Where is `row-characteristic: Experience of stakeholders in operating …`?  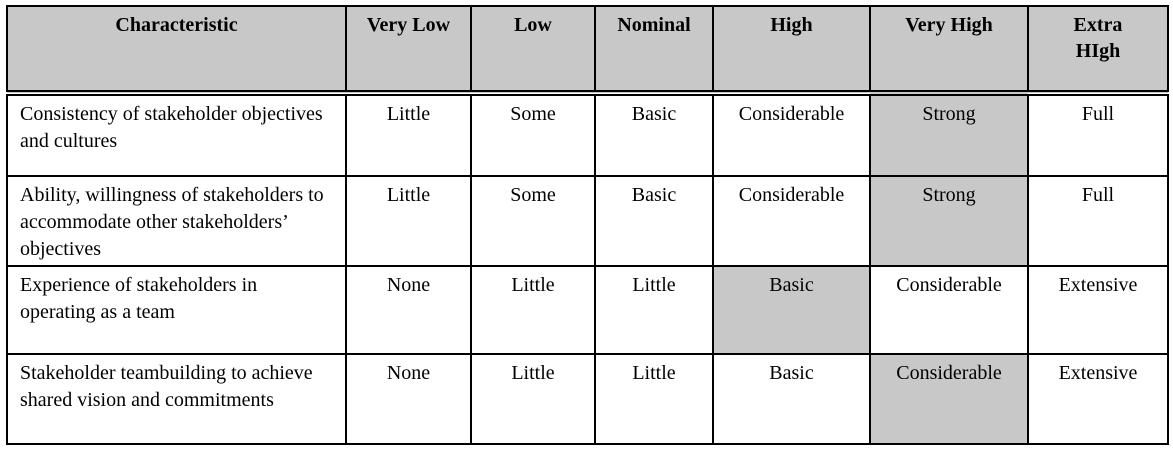 row-characteristic: Experience of stakeholders in operating … is located at coordinates (176, 310).